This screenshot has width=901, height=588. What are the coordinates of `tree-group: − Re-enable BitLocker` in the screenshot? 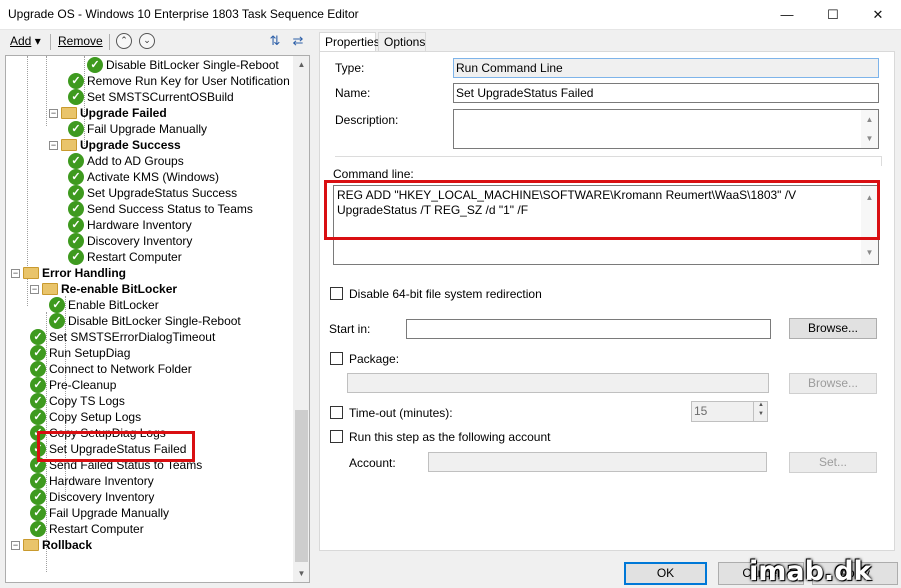 It's located at (103, 289).